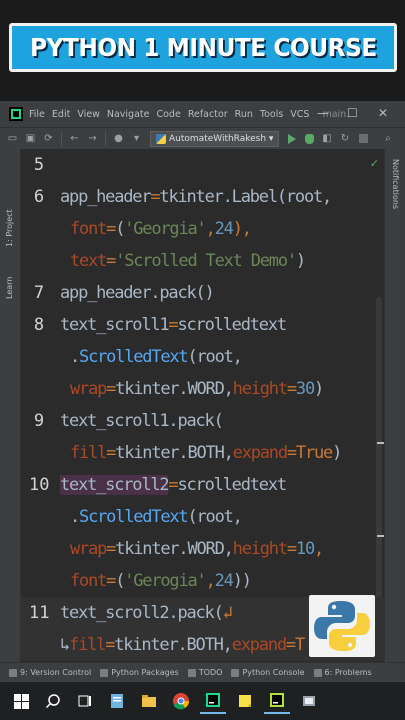  What do you see at coordinates (139, 672) in the screenshot?
I see `tab-python-packages: Python Packages` at bounding box center [139, 672].